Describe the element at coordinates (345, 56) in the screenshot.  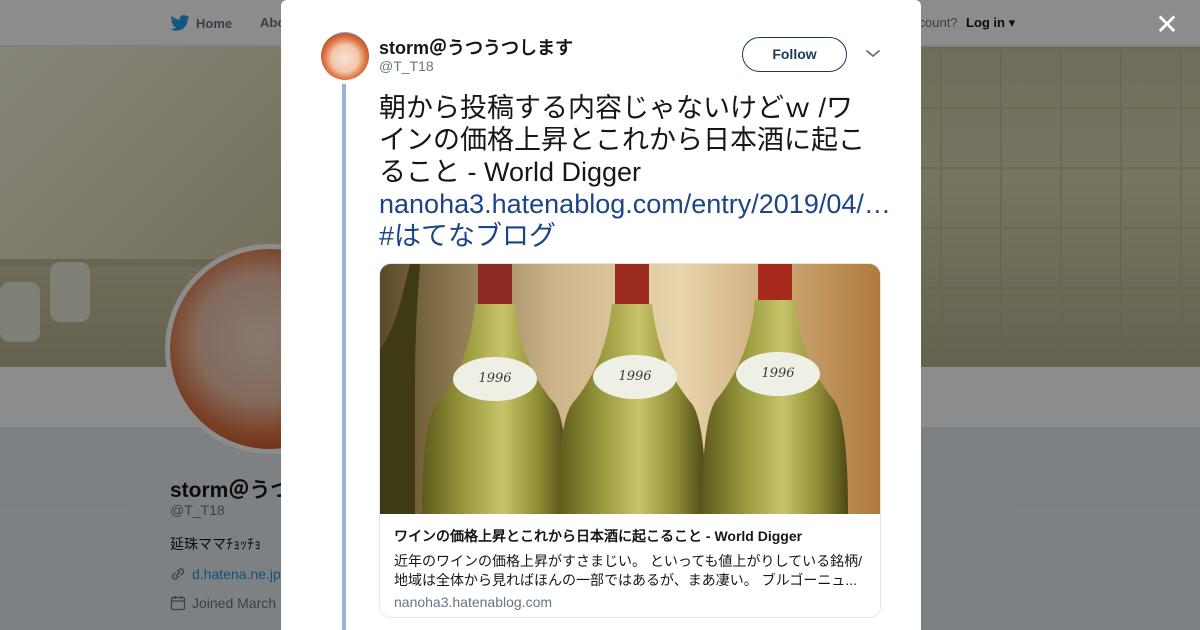
I see `tweet-author-avatar` at that location.